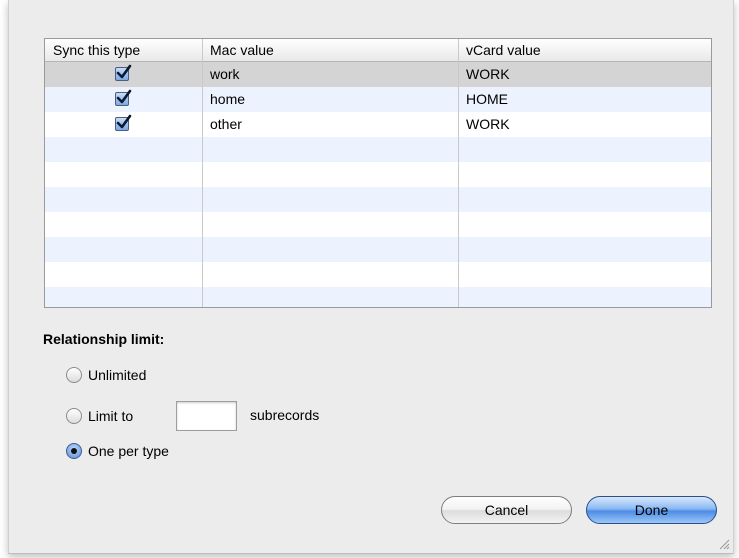 The image size is (739, 558). I want to click on radio-label: Limit to, so click(111, 416).